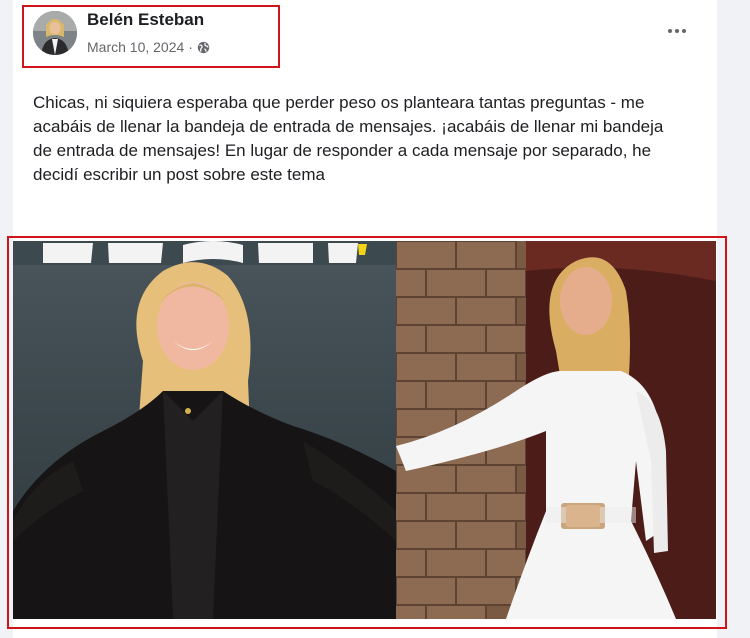 The height and width of the screenshot is (638, 750). What do you see at coordinates (151, 36) in the screenshot?
I see `header-highlight-box` at bounding box center [151, 36].